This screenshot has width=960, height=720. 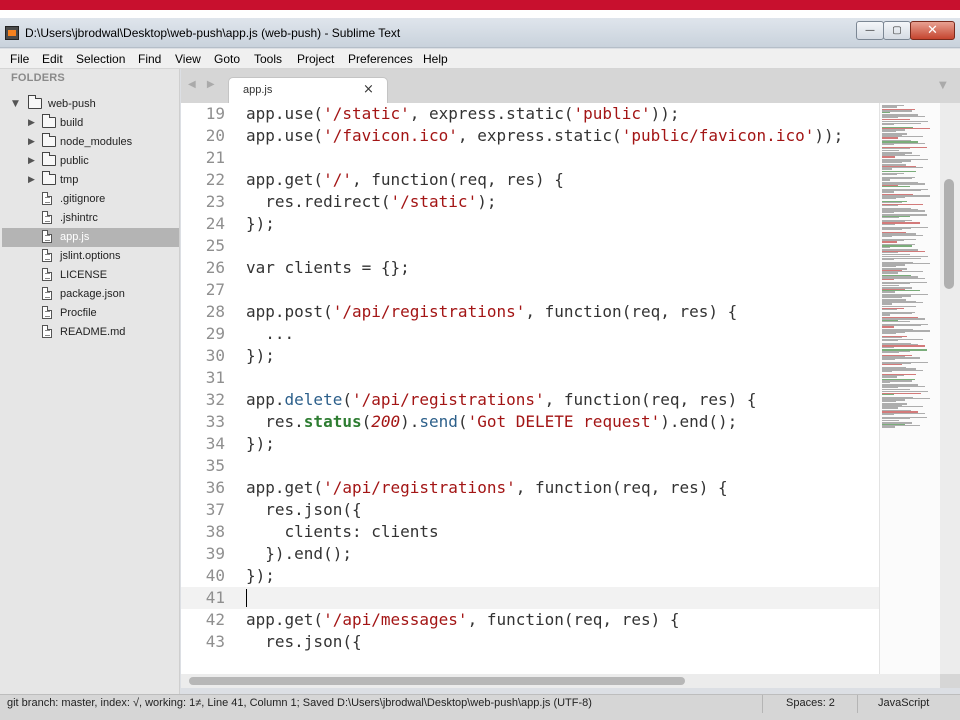 What do you see at coordinates (215, 377) in the screenshot?
I see `line-number: 31` at bounding box center [215, 377].